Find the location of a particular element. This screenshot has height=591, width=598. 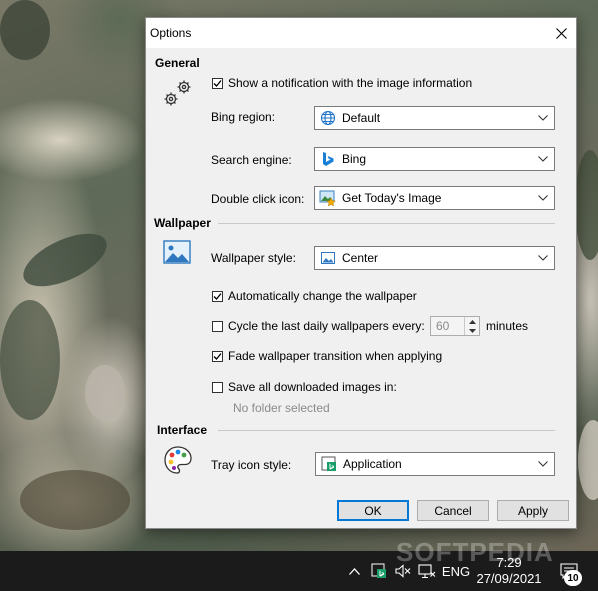

close-button is located at coordinates (561, 33).